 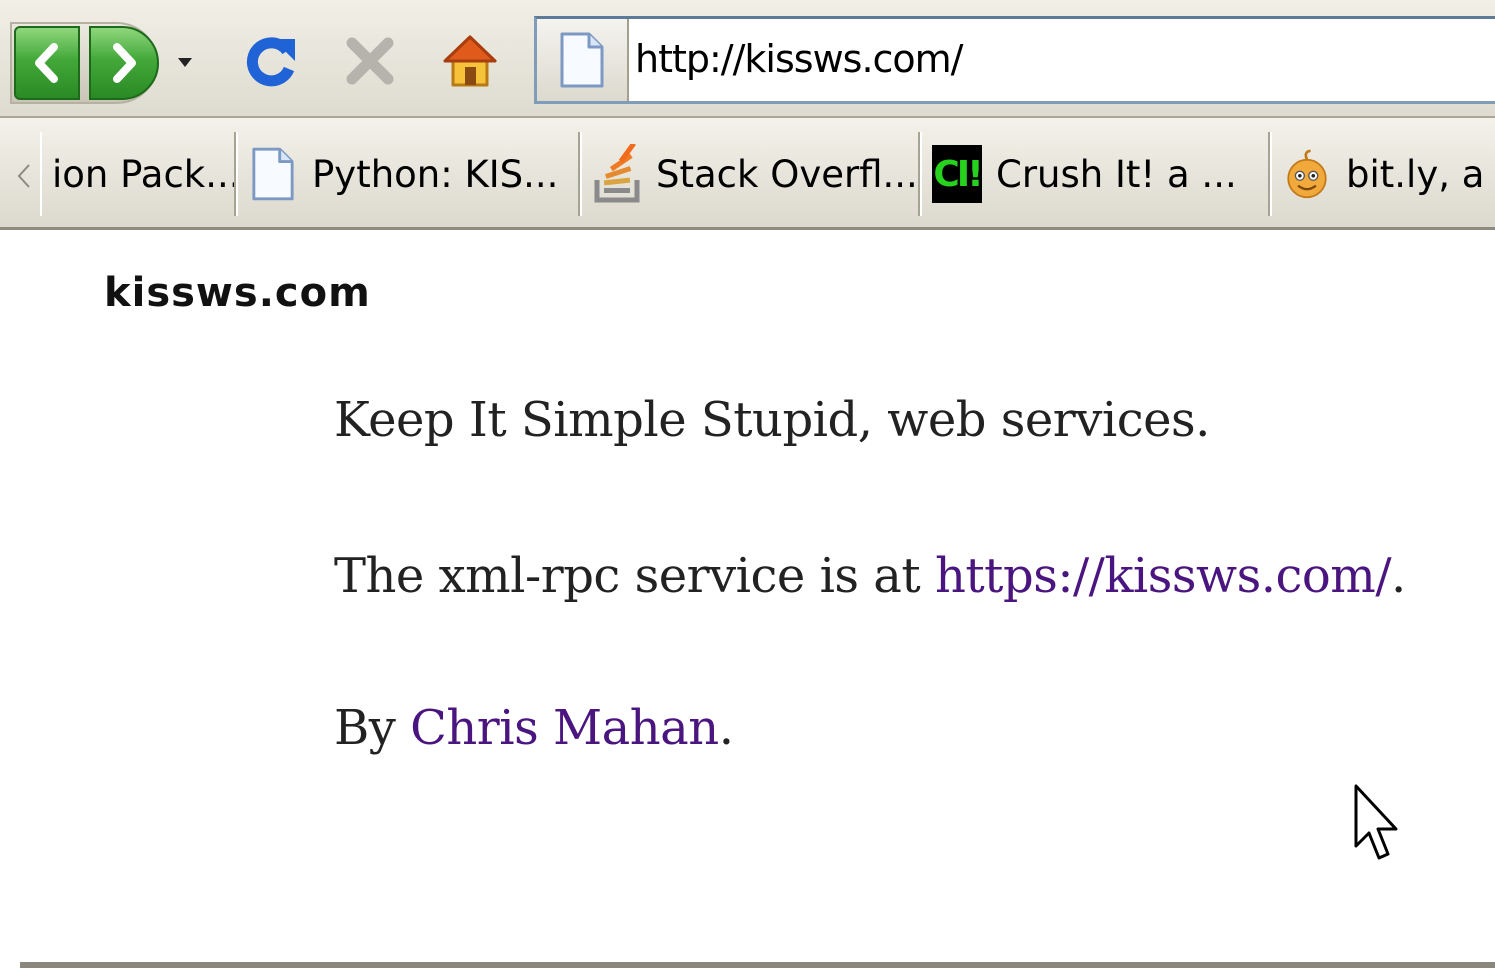 I want to click on history-dropdown-button, so click(x=185, y=63).